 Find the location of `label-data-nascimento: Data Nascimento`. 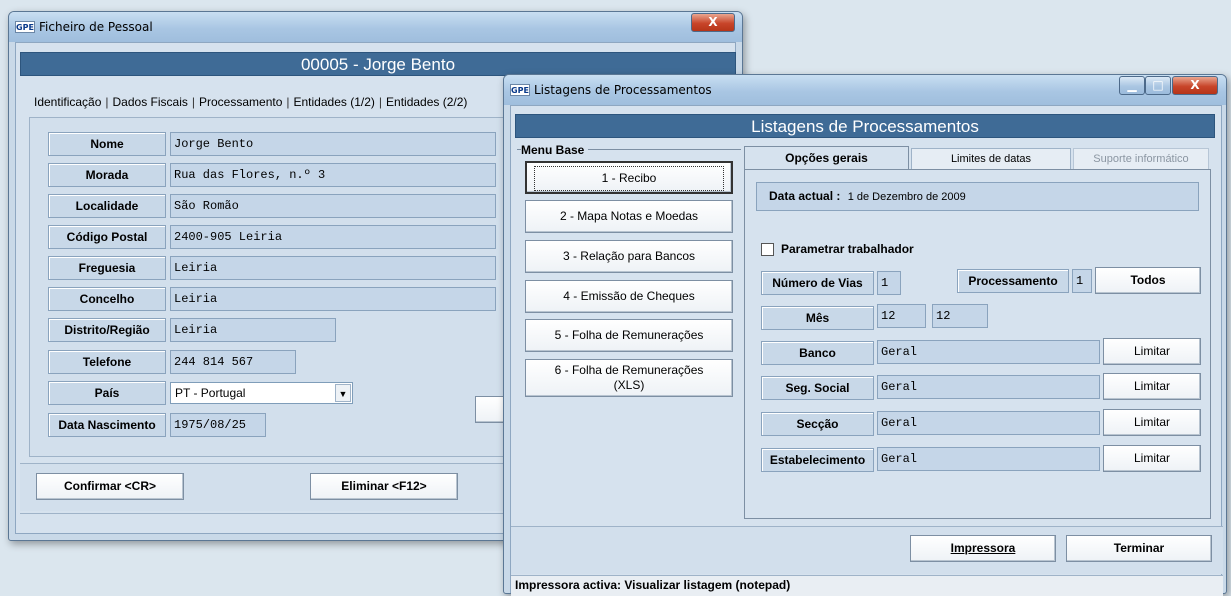

label-data-nascimento: Data Nascimento is located at coordinates (107, 425).